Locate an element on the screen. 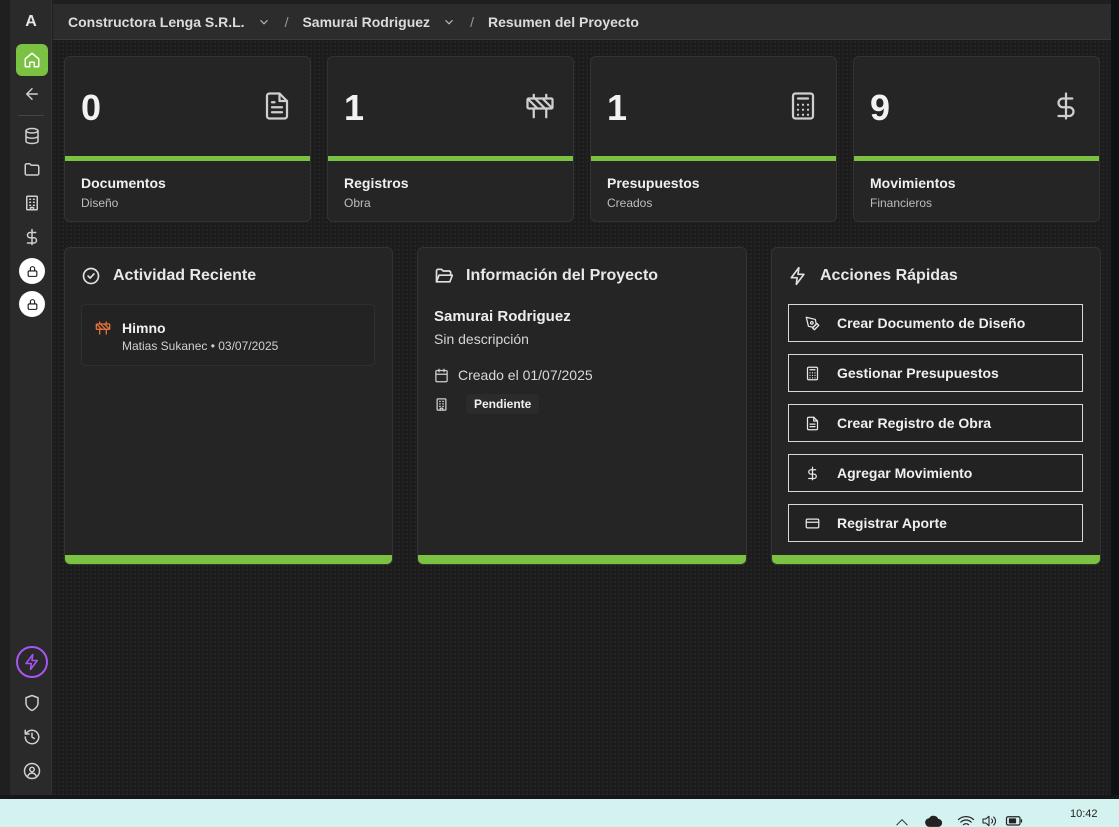  app-logo: A is located at coordinates (31, 22).